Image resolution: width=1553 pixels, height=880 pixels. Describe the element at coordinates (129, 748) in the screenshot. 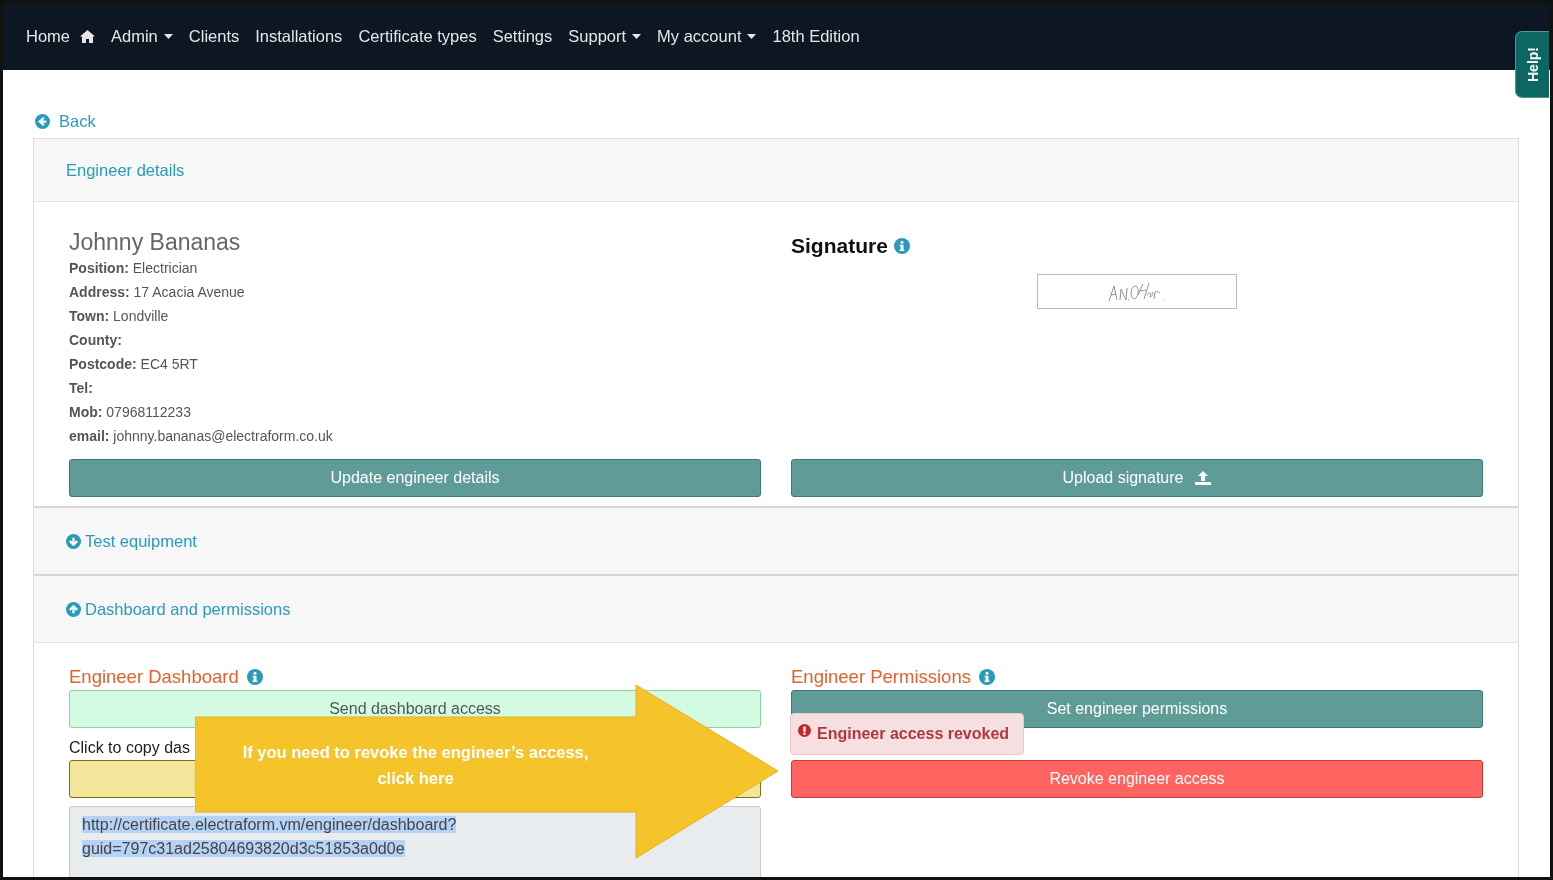

I see `copy-label: Click to copy das` at that location.